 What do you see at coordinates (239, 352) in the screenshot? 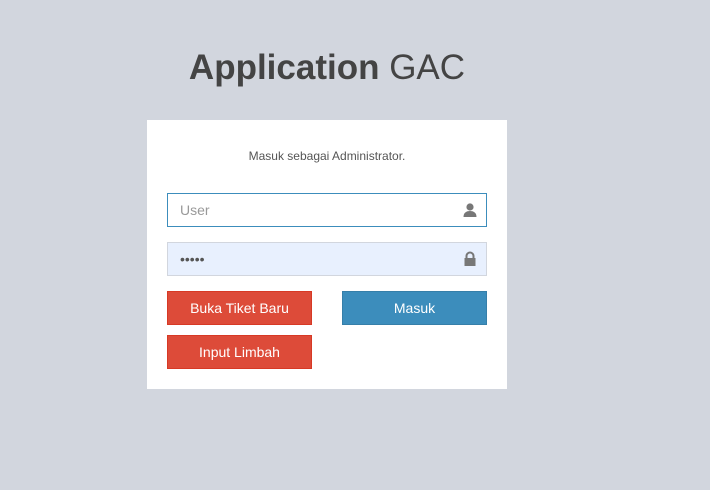
I see `input-waste-button: Input Limbah` at bounding box center [239, 352].